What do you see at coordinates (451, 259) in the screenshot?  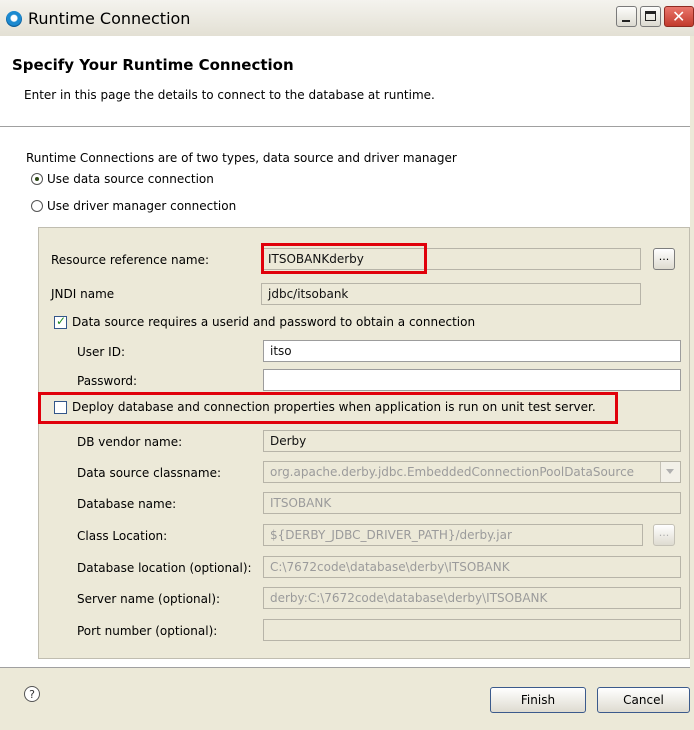 I see `resource-ref-field: ITSOBANKderby` at bounding box center [451, 259].